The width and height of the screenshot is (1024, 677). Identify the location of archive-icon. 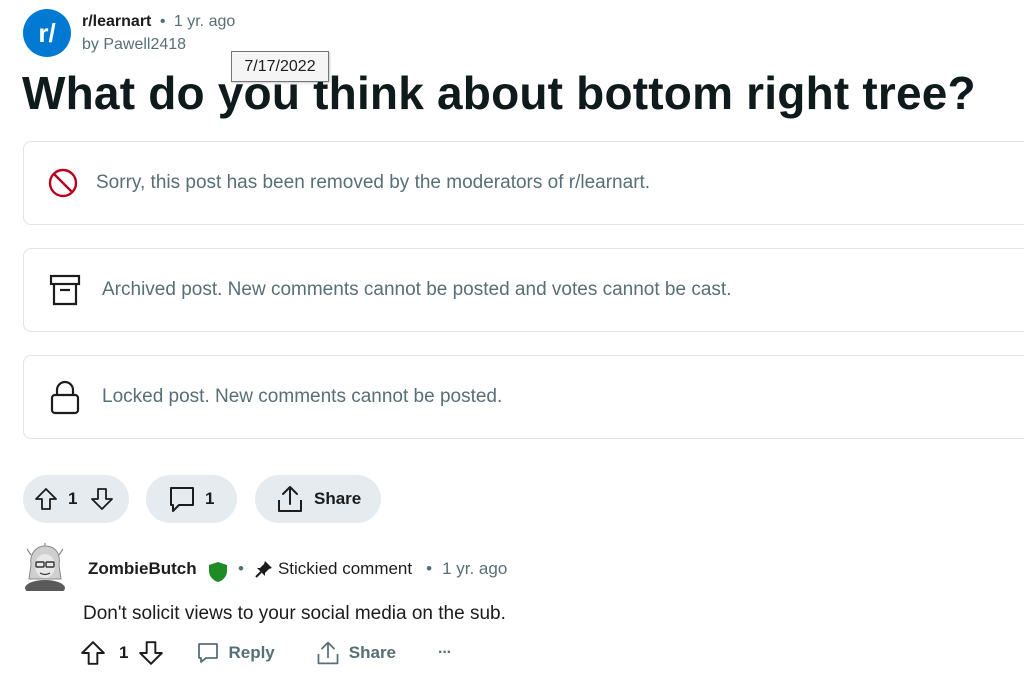
(65, 290).